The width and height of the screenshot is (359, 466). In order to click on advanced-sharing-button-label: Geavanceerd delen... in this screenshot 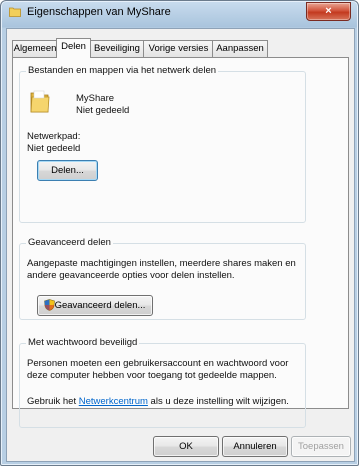, I will do `click(100, 305)`.